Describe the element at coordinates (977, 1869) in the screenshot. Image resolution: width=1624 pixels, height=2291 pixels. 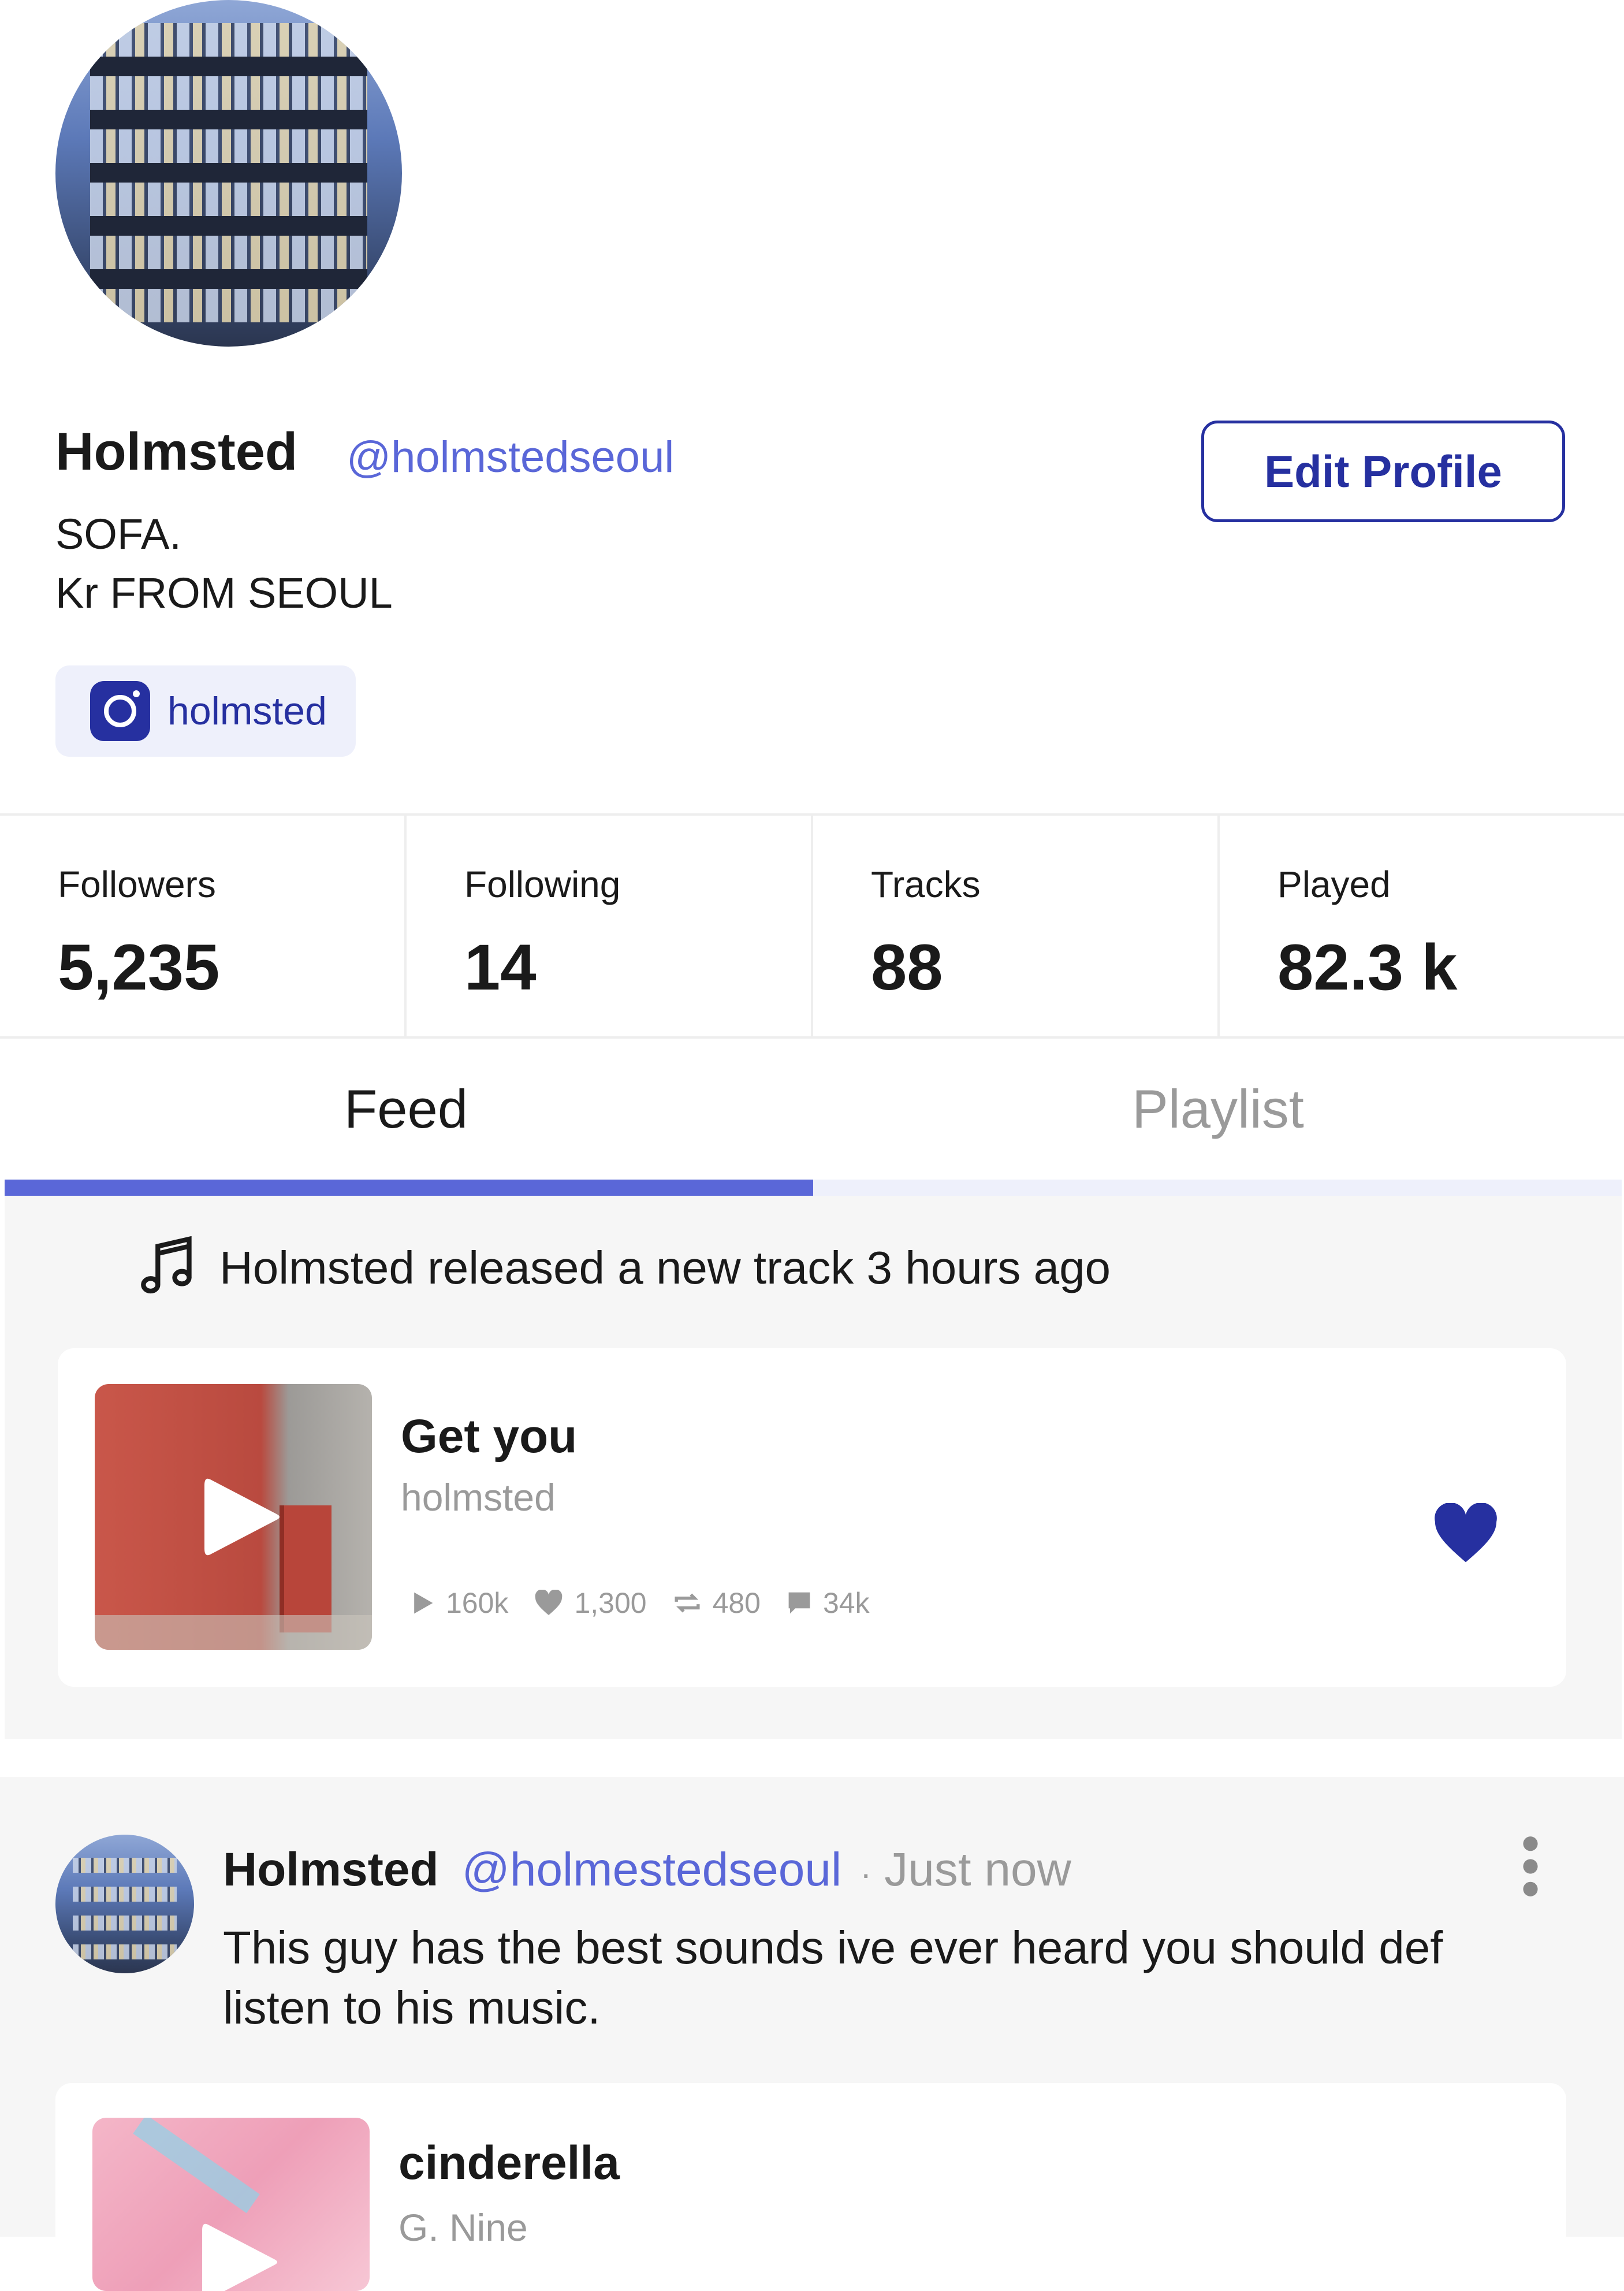
I see `post-timestamp: Just now` at that location.